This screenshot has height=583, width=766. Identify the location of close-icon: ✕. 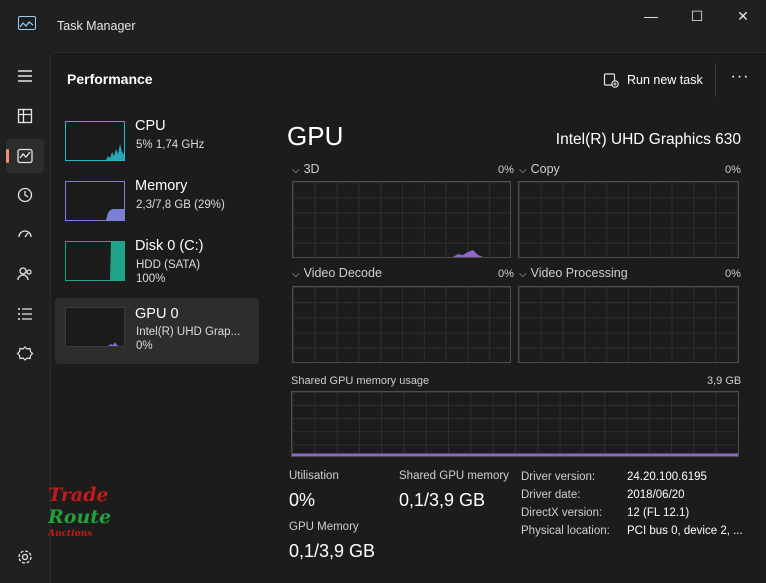
(743, 16).